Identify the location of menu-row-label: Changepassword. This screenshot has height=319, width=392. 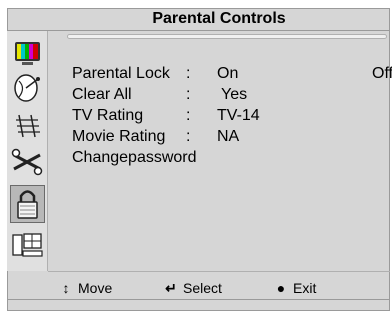
(134, 157).